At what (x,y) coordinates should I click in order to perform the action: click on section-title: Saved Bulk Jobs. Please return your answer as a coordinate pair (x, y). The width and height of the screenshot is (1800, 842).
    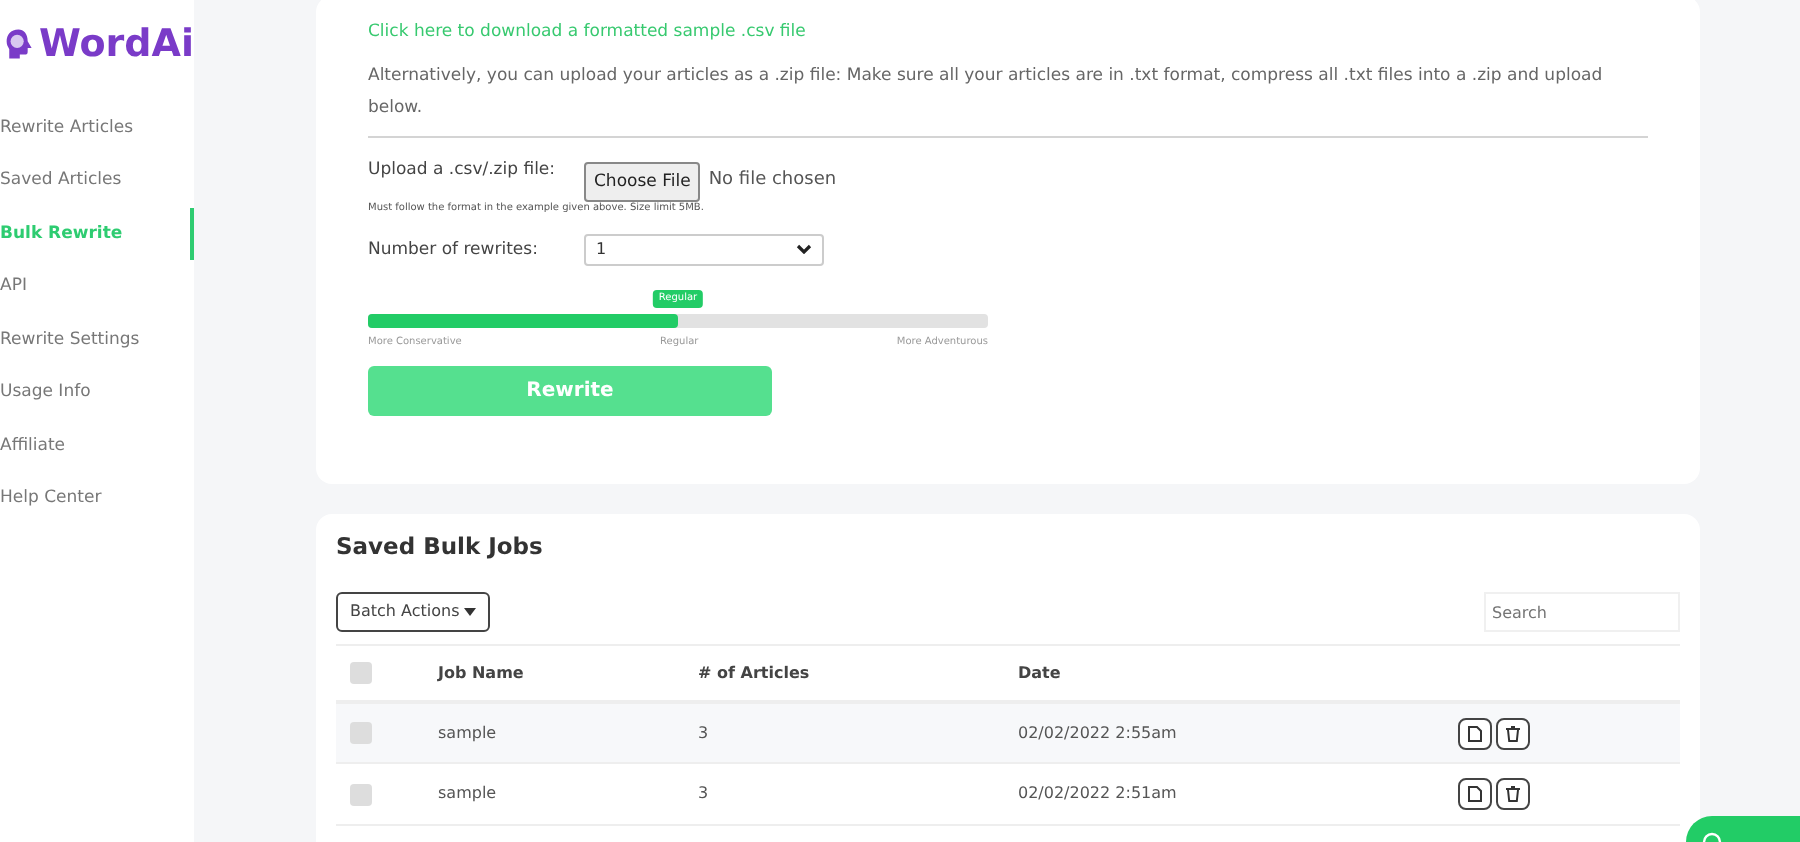
    Looking at the image, I should click on (440, 547).